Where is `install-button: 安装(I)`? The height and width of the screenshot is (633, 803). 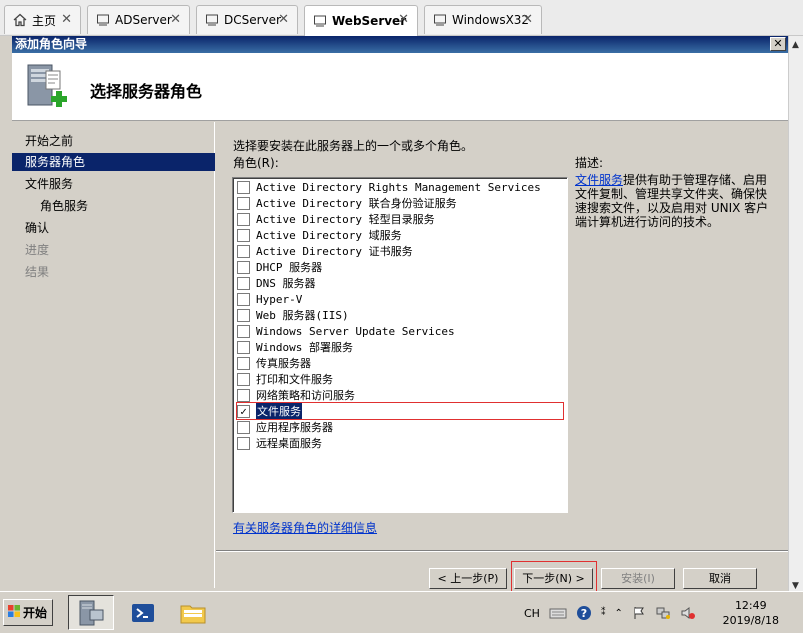 install-button: 安装(I) is located at coordinates (638, 578).